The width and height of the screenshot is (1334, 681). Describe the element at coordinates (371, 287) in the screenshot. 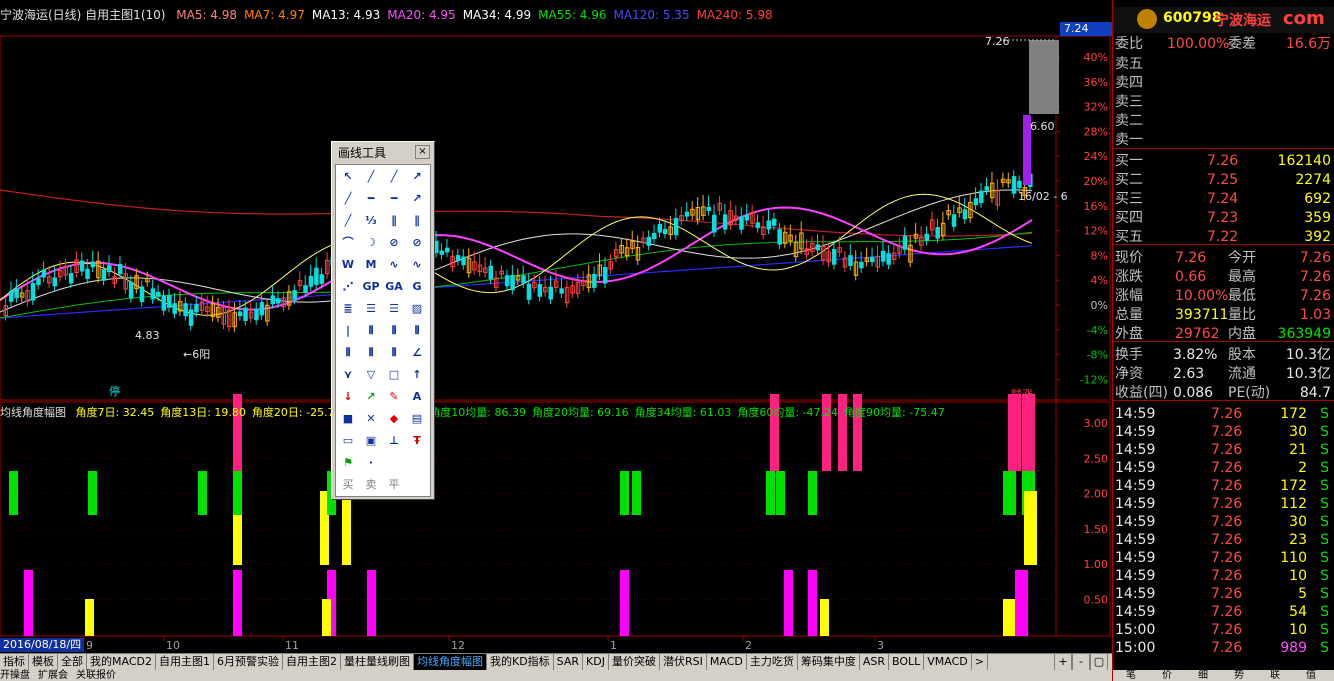

I see `GP-icon: GP` at that location.